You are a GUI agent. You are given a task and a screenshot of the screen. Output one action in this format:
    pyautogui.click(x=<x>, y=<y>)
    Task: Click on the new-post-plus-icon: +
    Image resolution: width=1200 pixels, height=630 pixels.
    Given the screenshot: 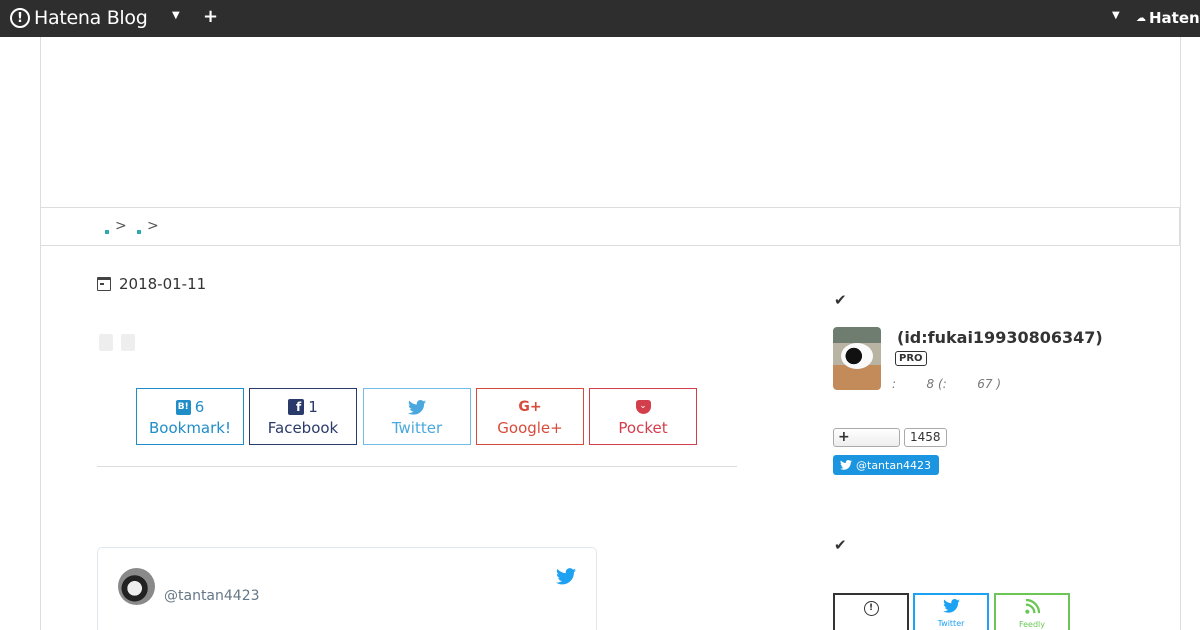 What is the action you would take?
    pyautogui.click(x=210, y=16)
    